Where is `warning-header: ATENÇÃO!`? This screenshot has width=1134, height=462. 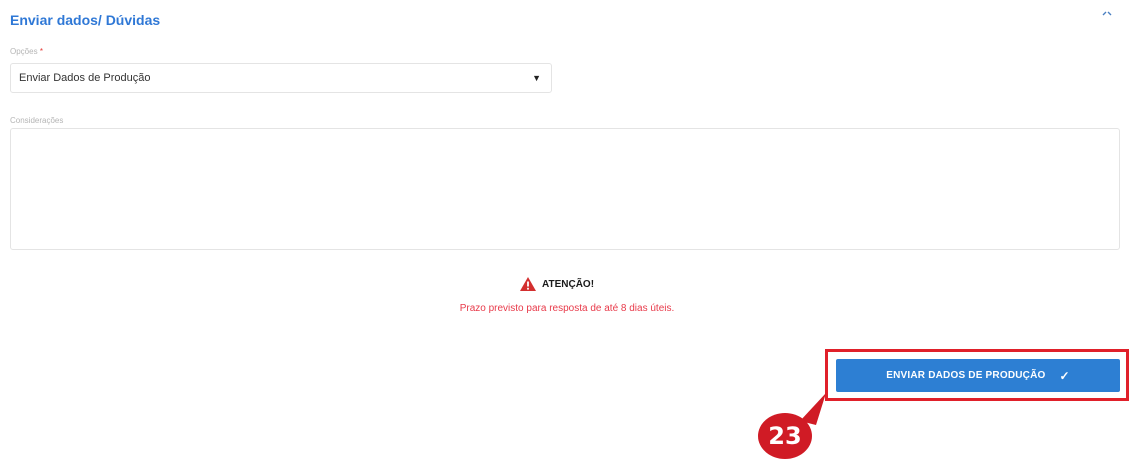 warning-header: ATENÇÃO! is located at coordinates (556, 284).